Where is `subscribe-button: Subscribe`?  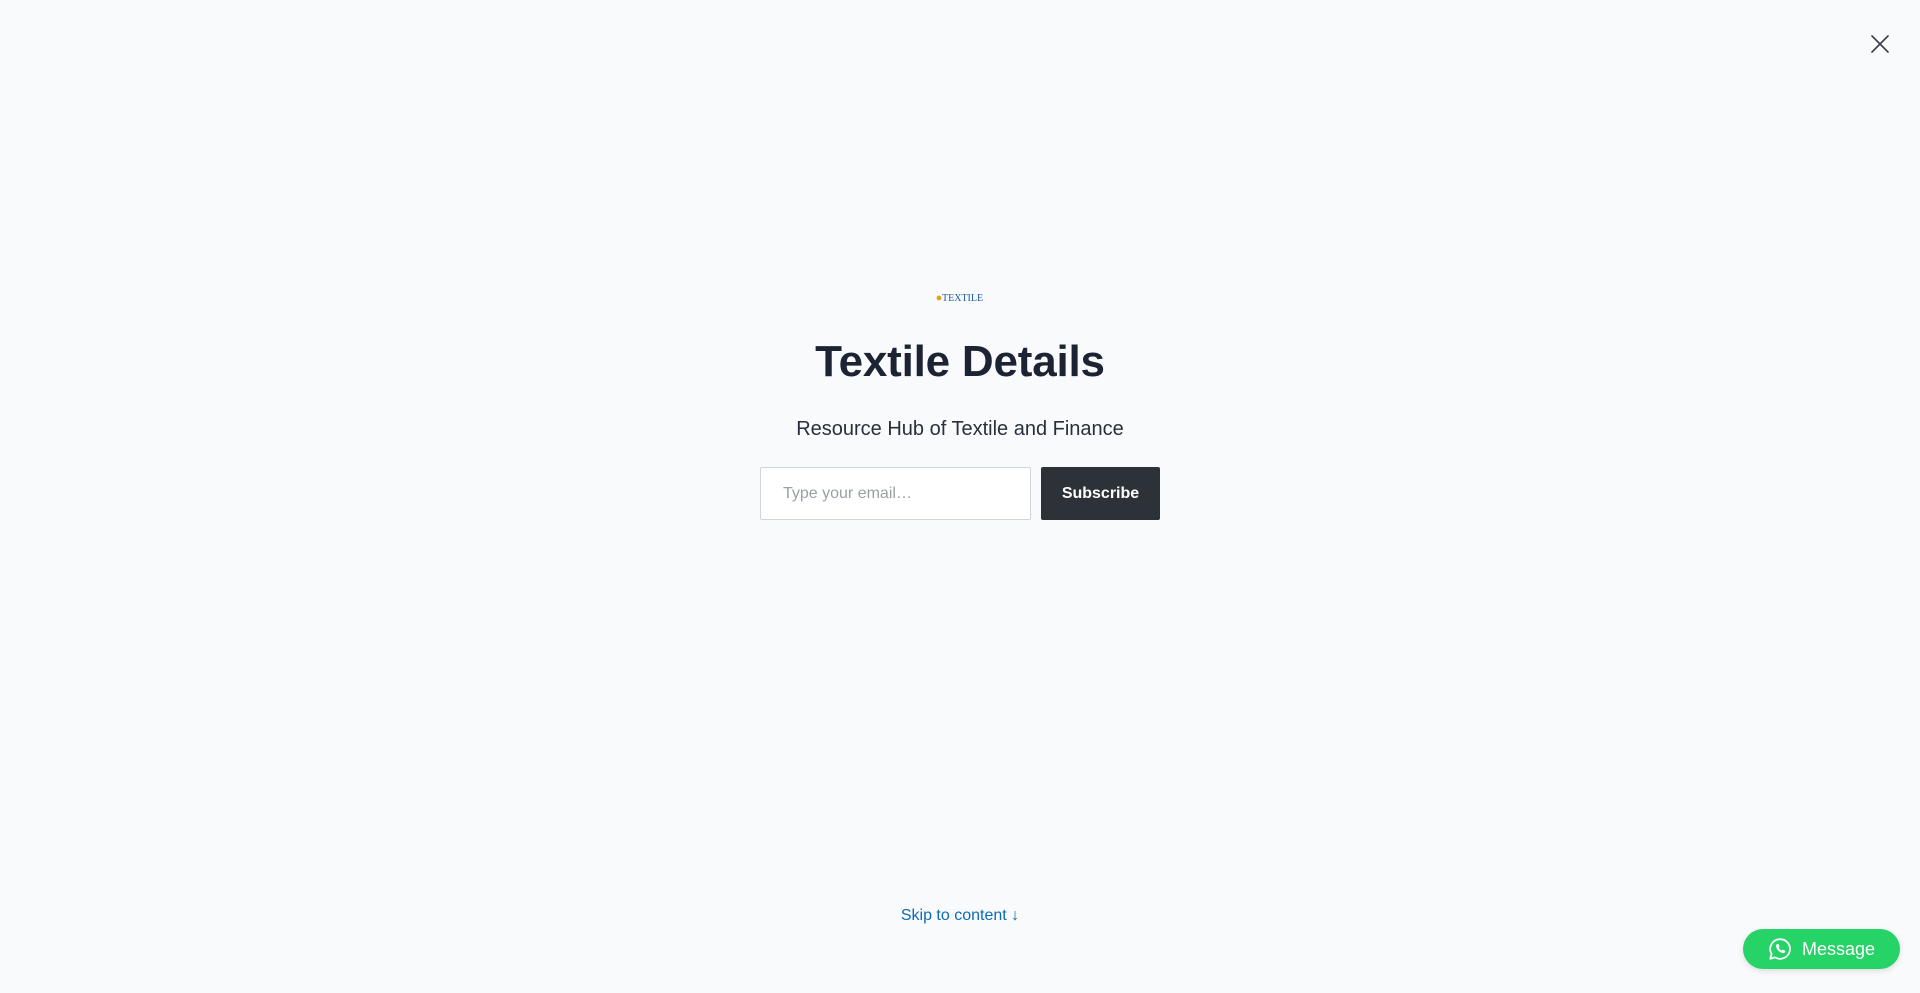 subscribe-button: Subscribe is located at coordinates (1100, 493).